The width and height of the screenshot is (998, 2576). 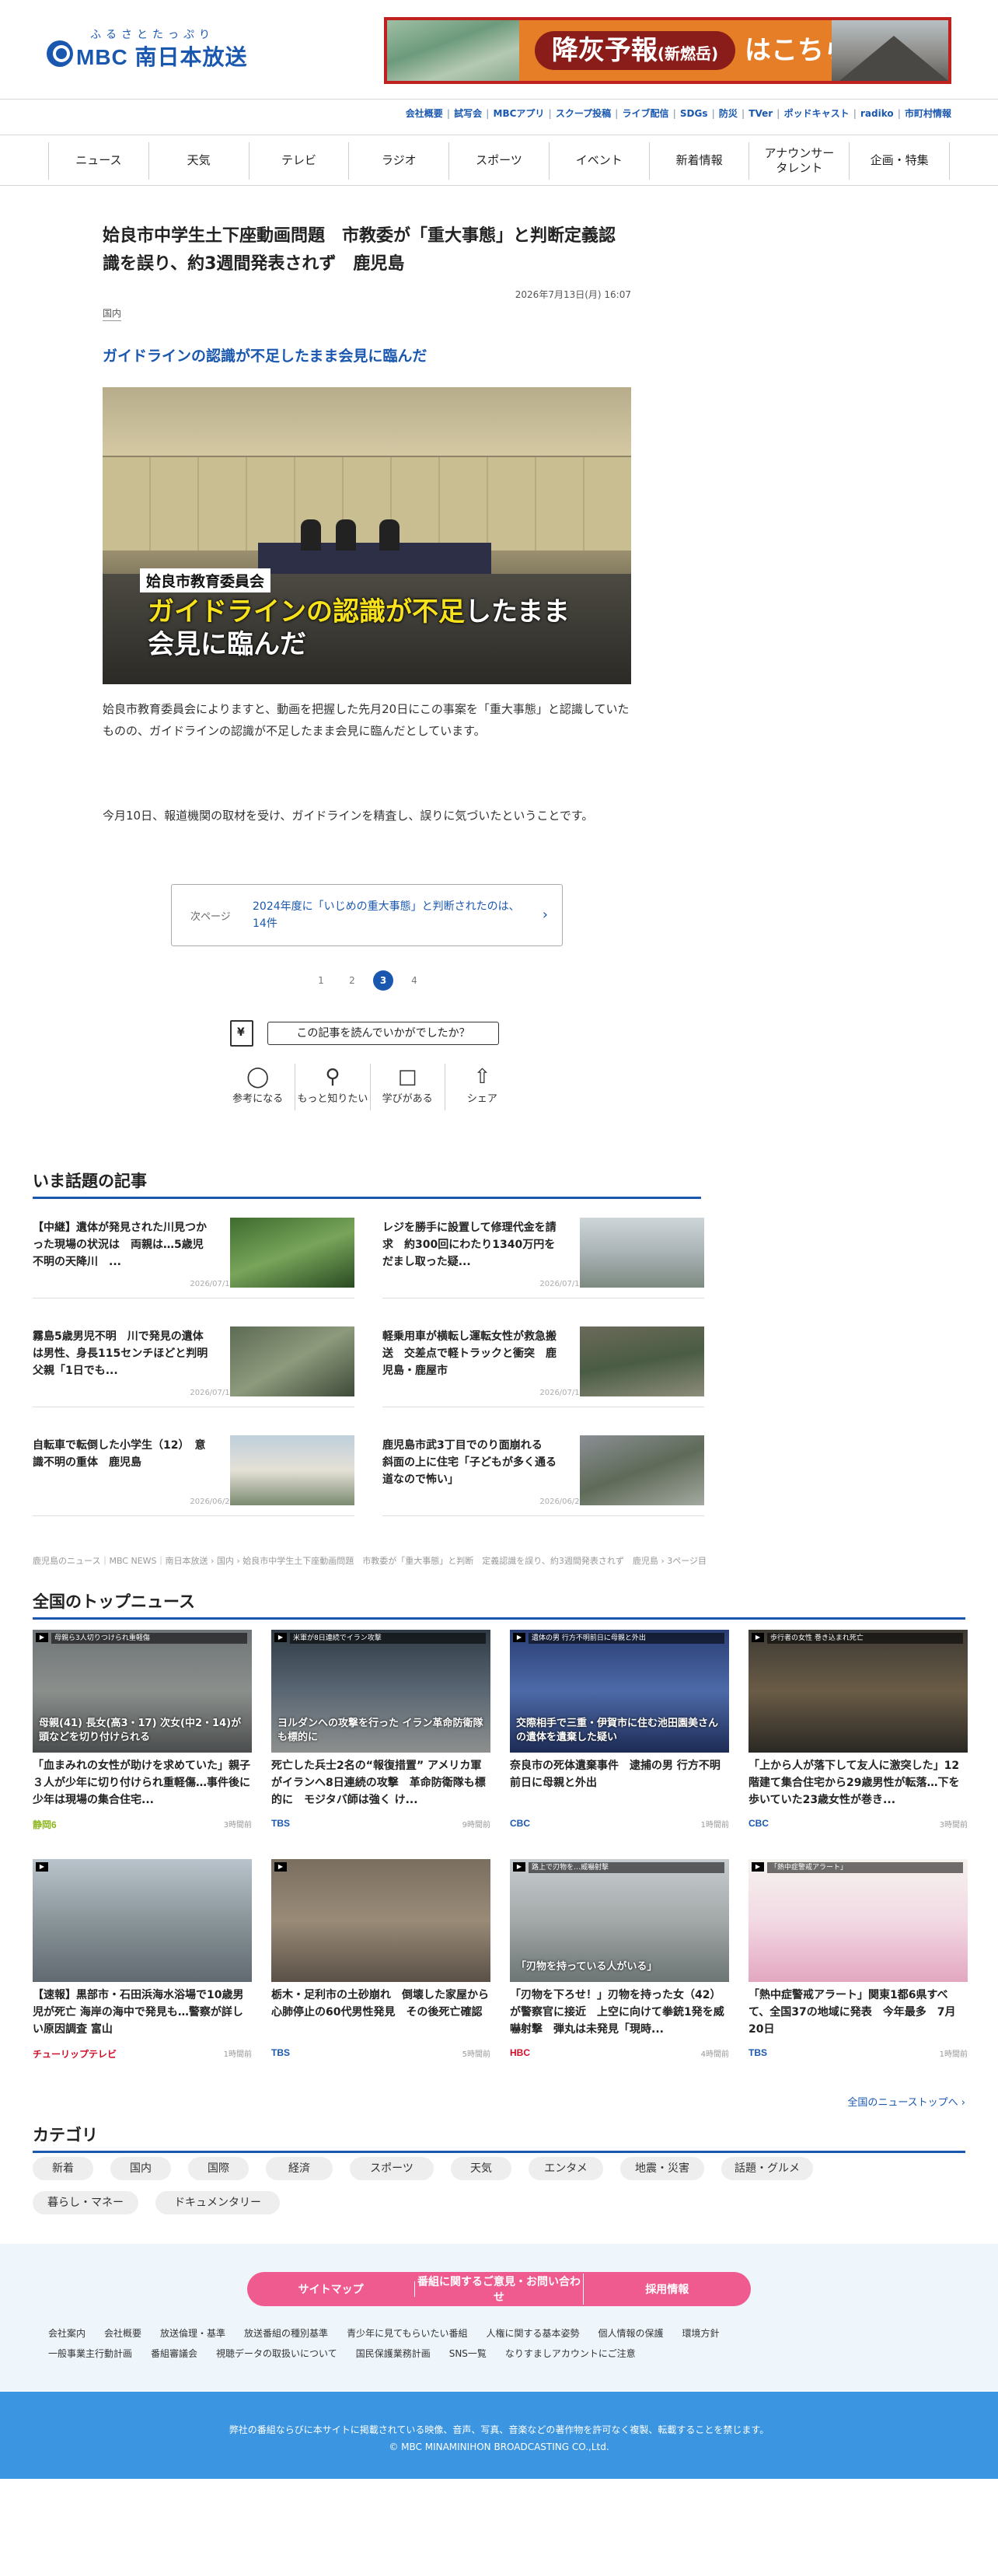 I want to click on footer-link: 環境方針, so click(x=701, y=2333).